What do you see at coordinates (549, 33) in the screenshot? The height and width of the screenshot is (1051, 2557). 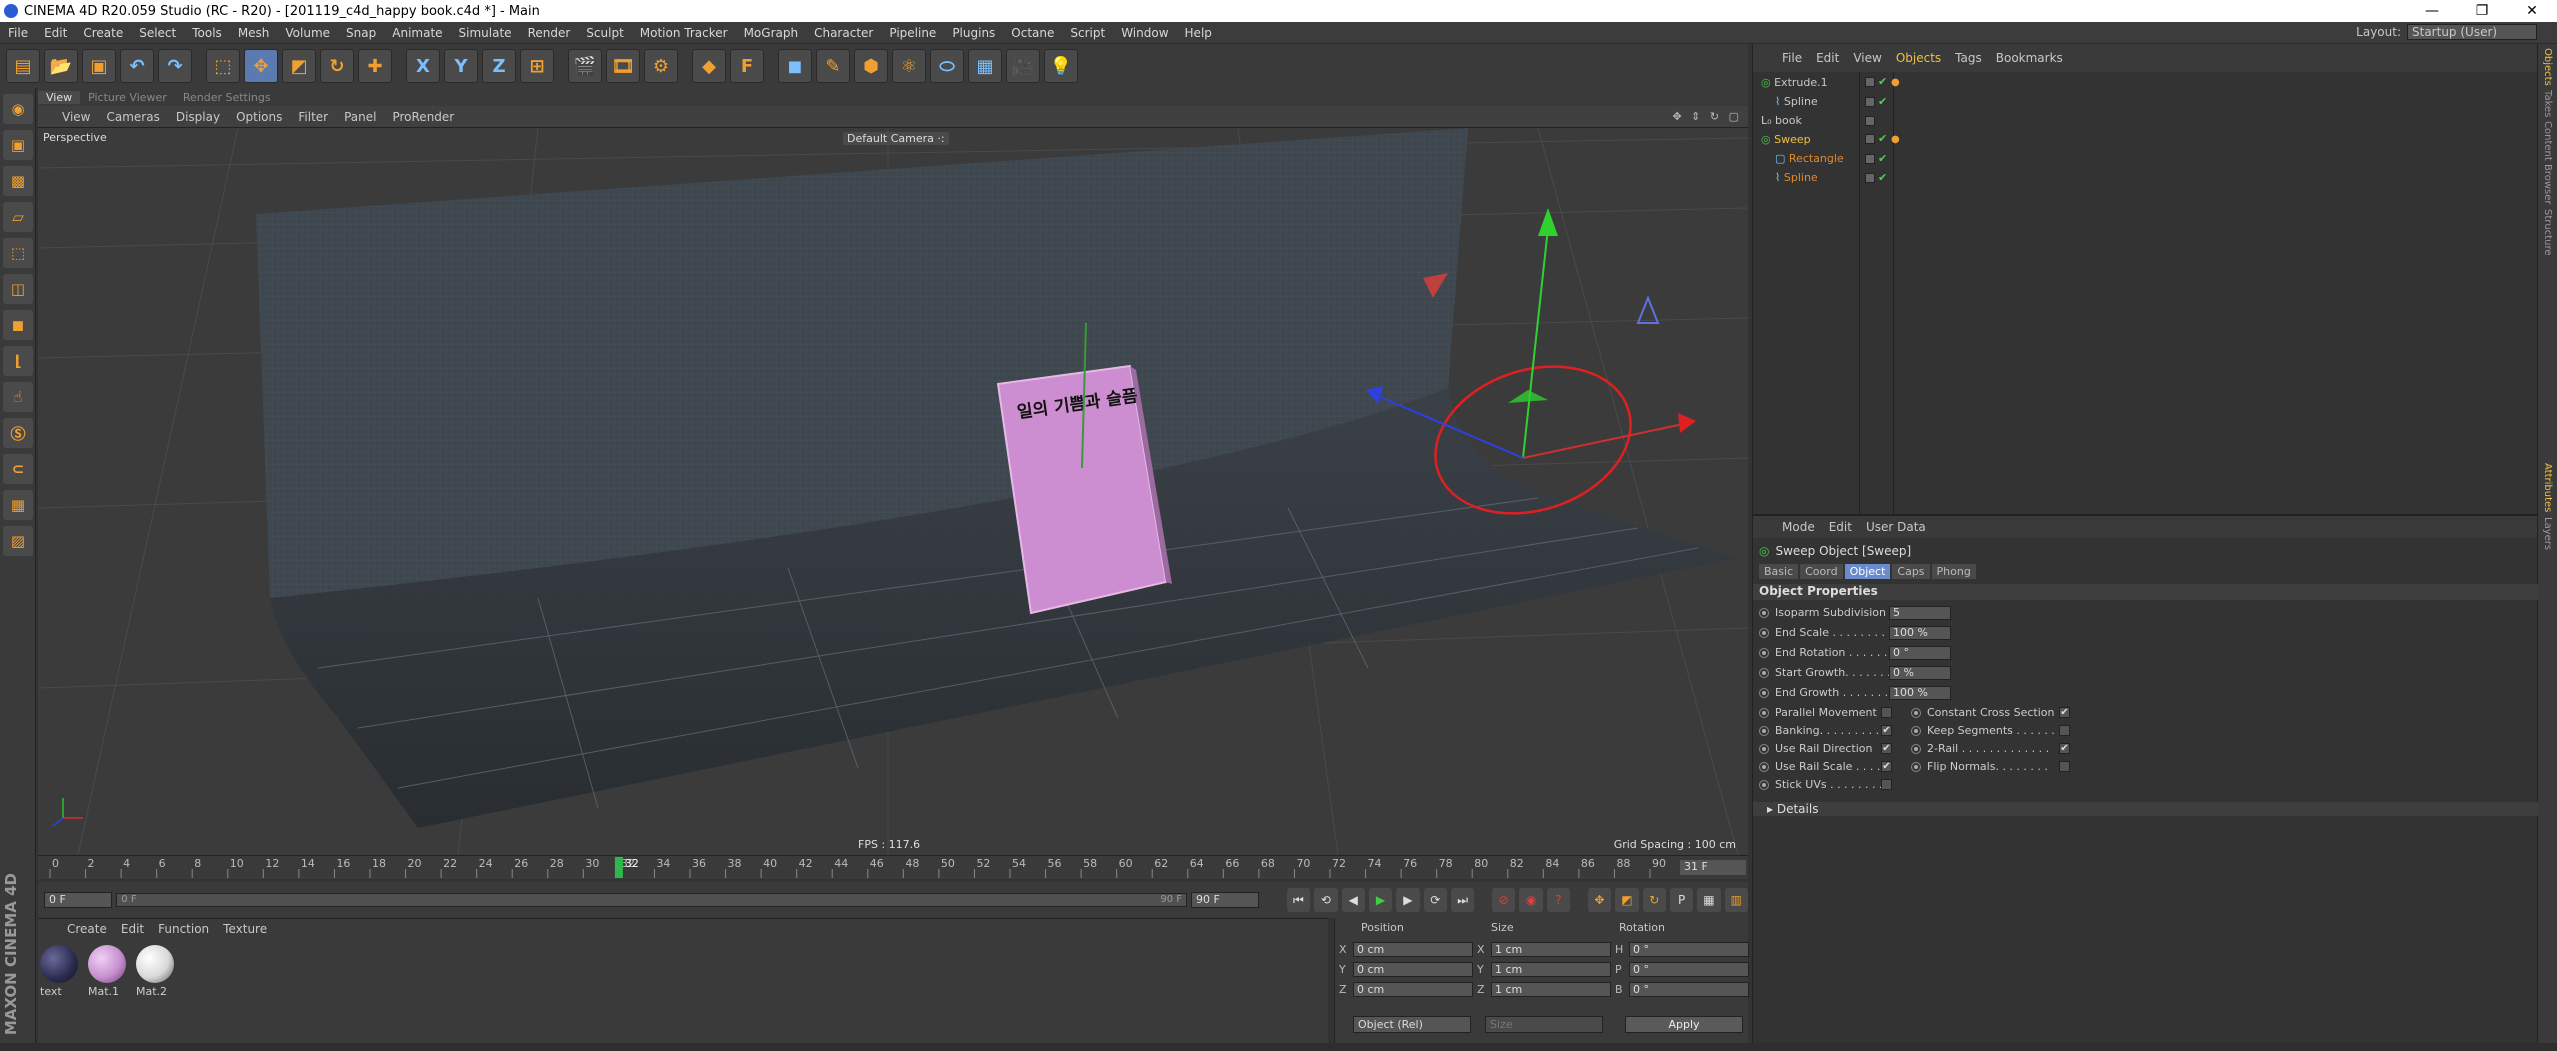 I see `menu-render: Render` at bounding box center [549, 33].